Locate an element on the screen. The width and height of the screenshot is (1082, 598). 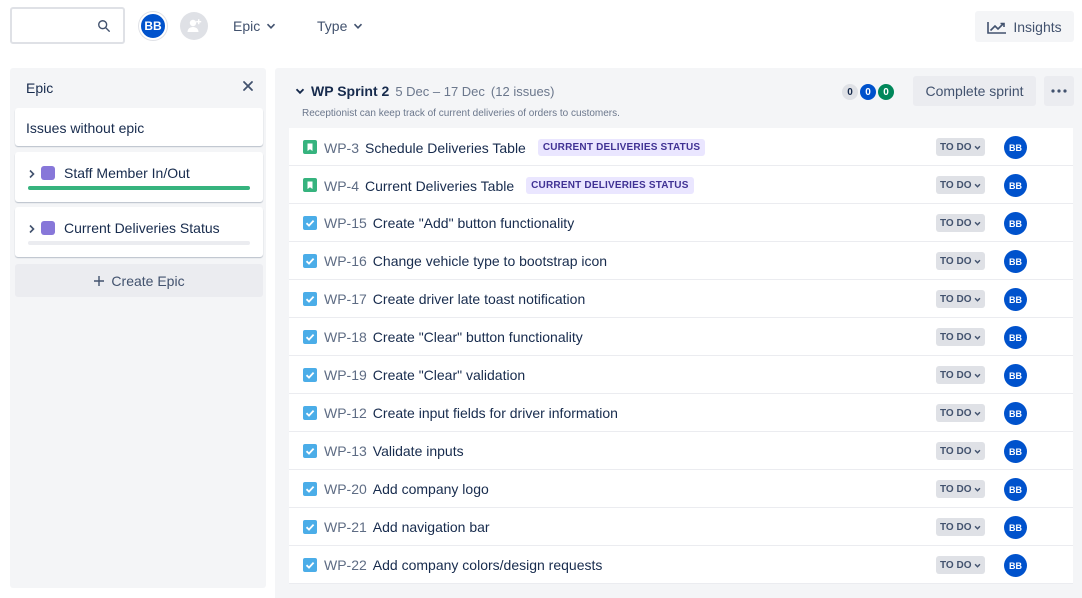
insights-button: Insights is located at coordinates (1024, 26).